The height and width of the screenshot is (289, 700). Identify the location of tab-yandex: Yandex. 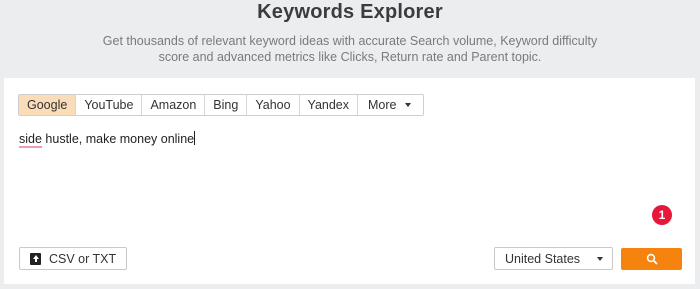
(329, 105).